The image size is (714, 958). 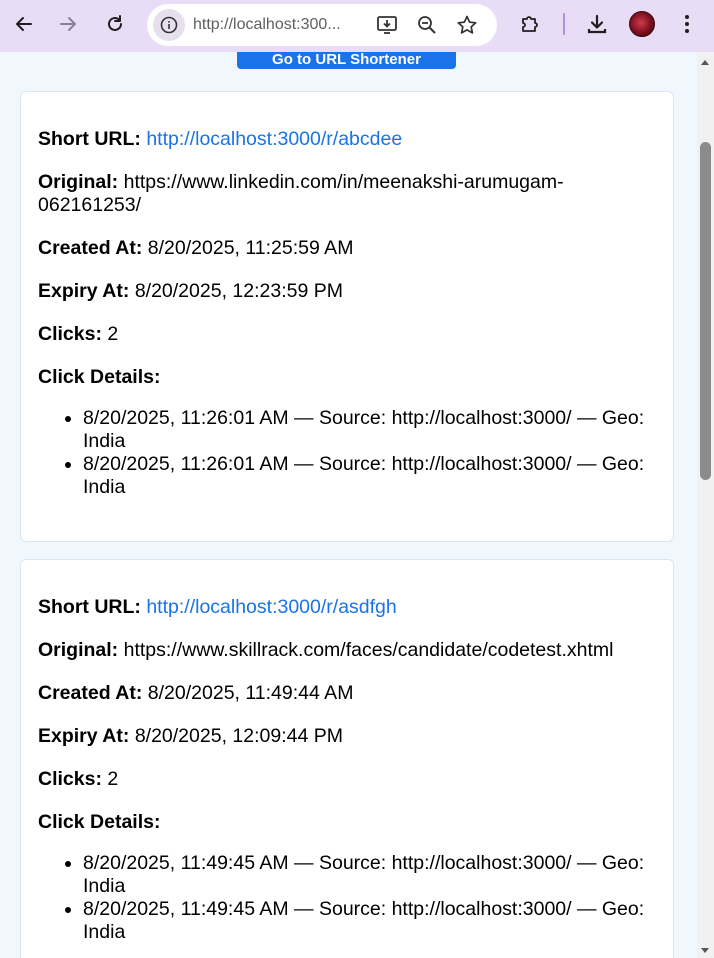 I want to click on forward-button, so click(x=68, y=24).